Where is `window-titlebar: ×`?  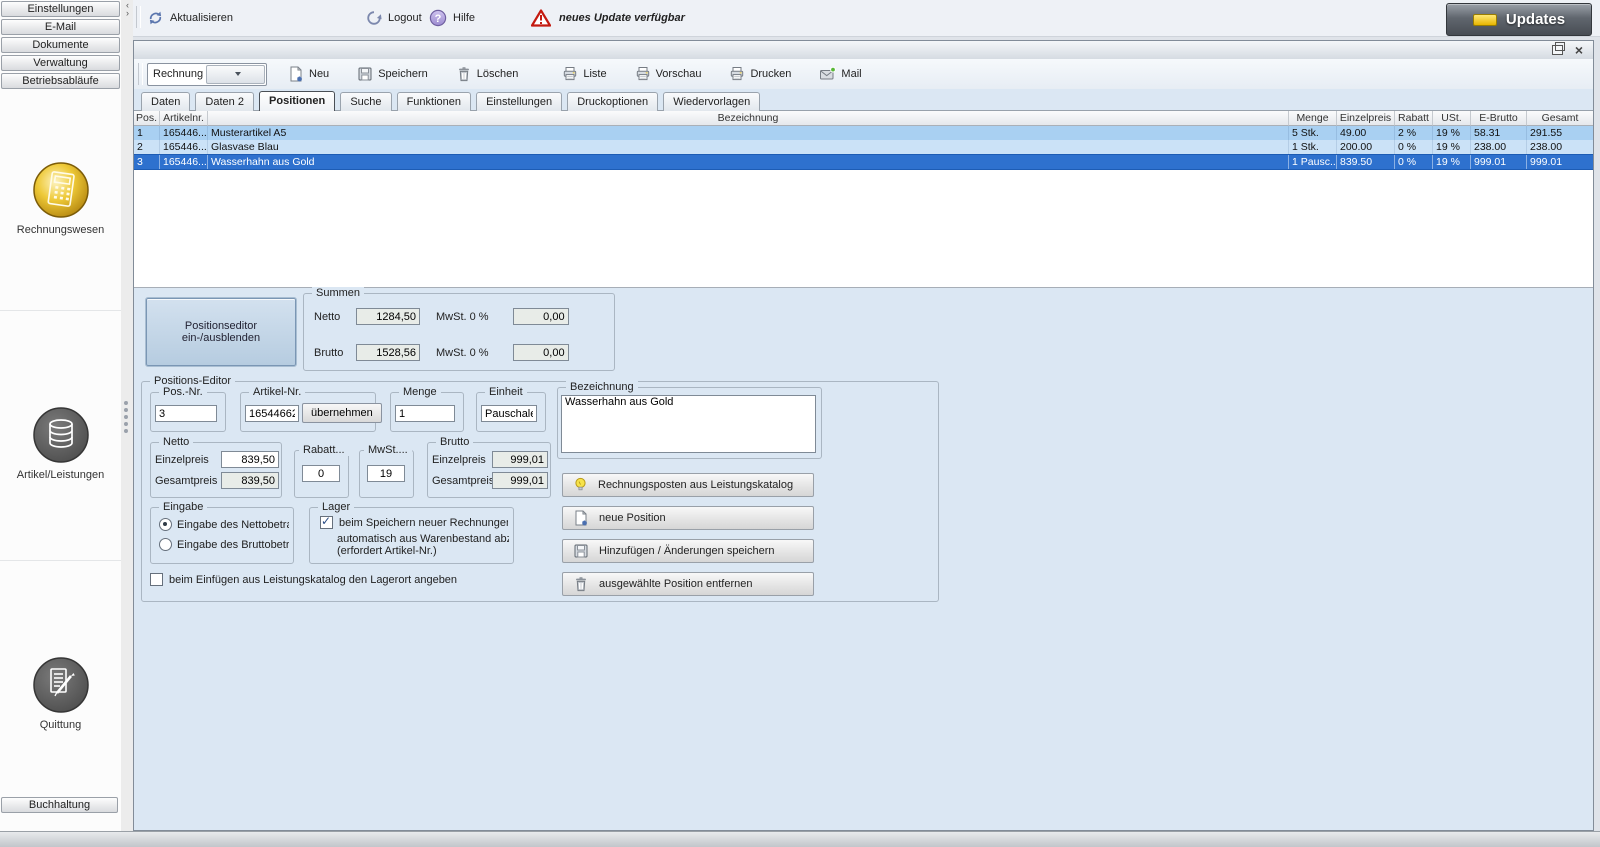 window-titlebar: × is located at coordinates (863, 50).